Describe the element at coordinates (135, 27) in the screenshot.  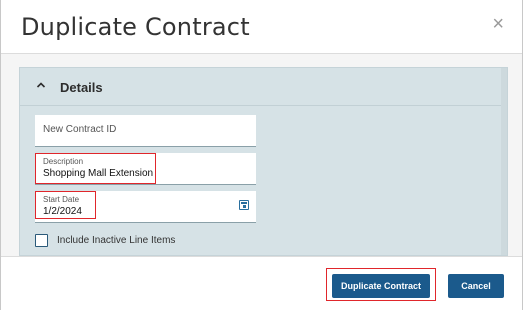
I see `dialog-title: Duplicate Contract` at that location.